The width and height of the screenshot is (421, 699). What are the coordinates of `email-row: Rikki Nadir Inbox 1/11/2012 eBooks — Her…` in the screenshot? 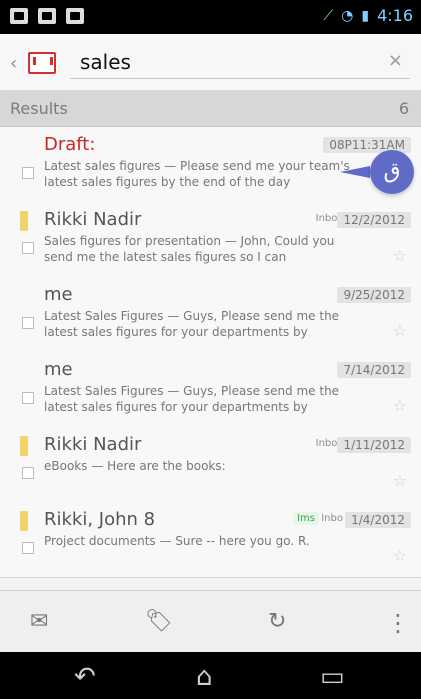 It's located at (210, 465).